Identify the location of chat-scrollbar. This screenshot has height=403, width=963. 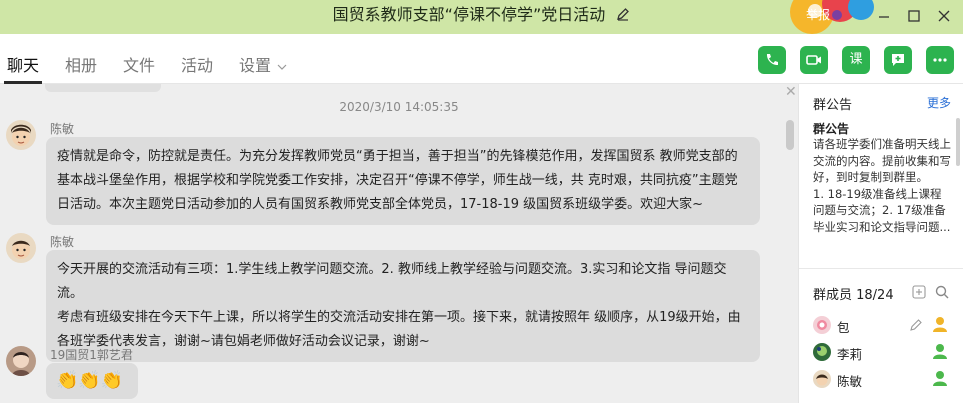
(790, 135).